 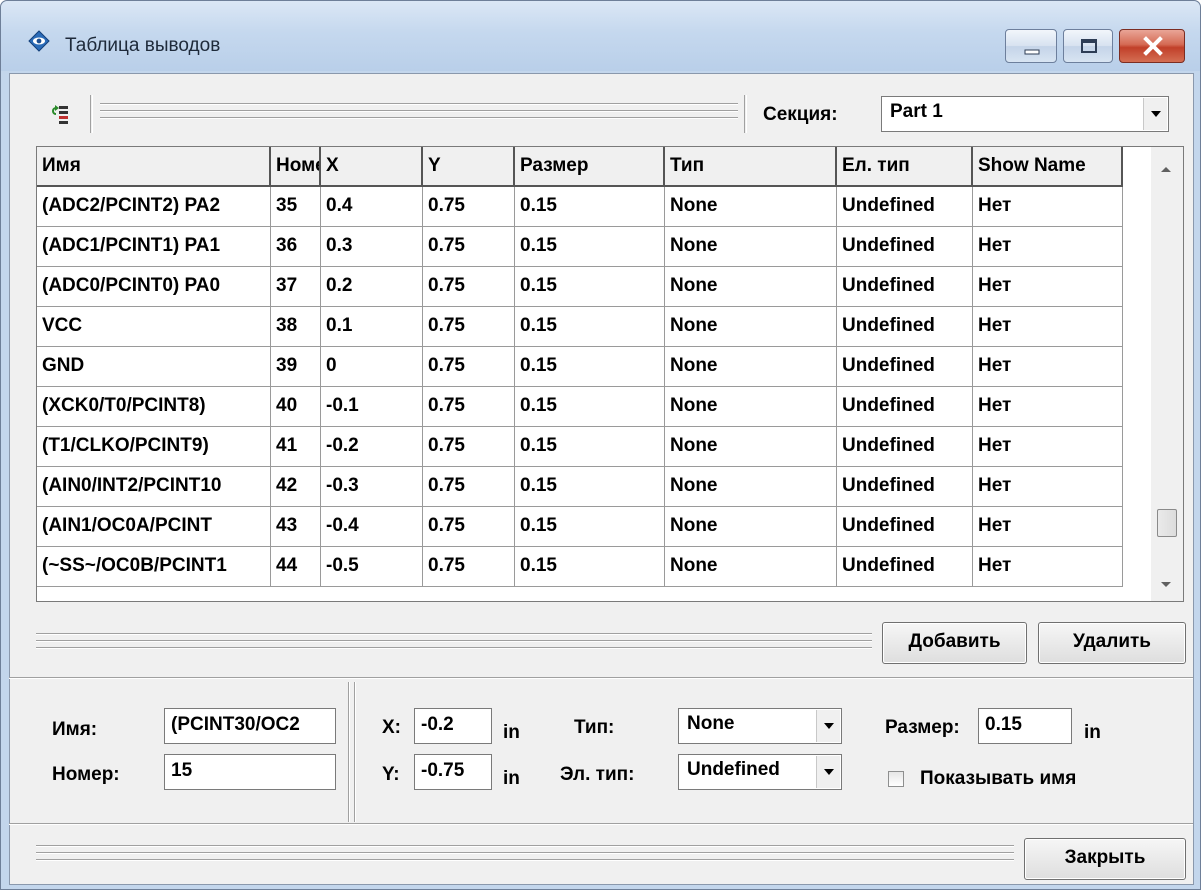 I want to click on maximize-button, so click(x=1088, y=46).